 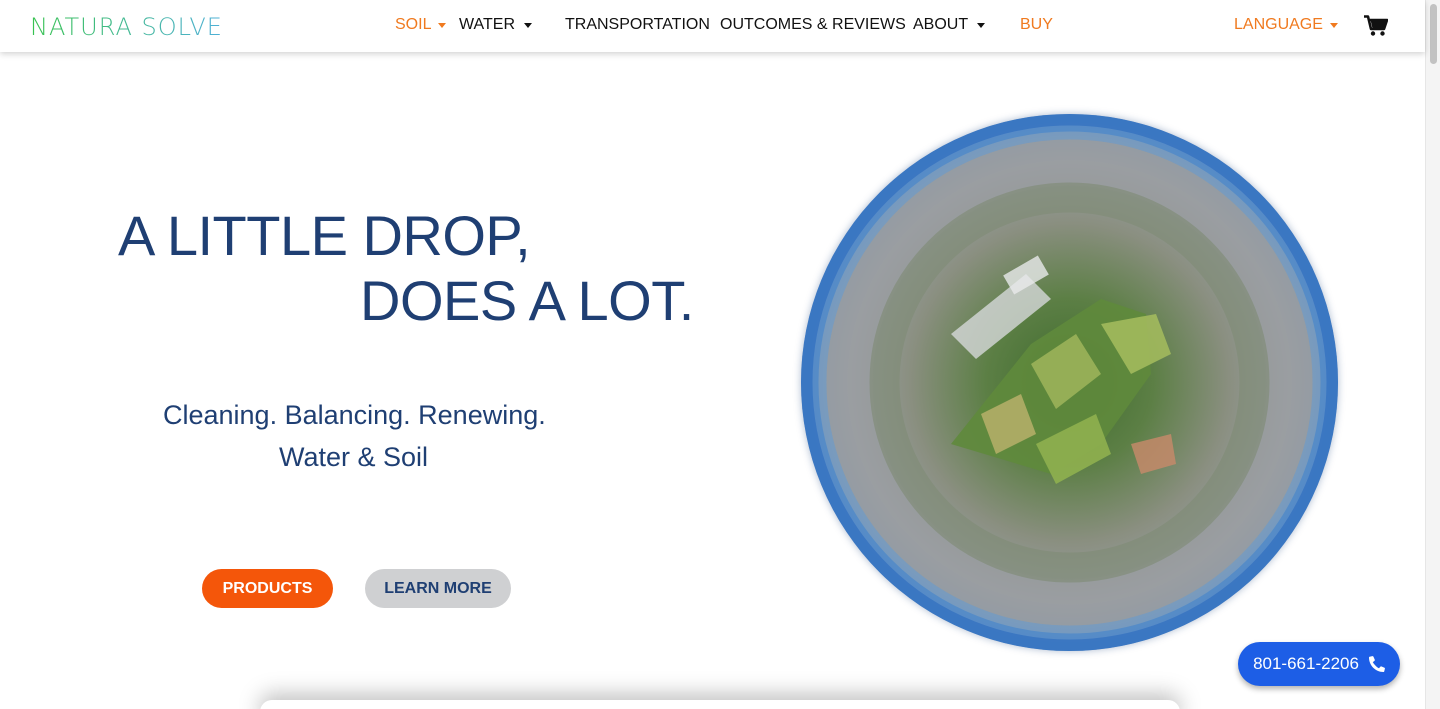 I want to click on nav-soil-dropdown: SOIL, so click(x=421, y=25).